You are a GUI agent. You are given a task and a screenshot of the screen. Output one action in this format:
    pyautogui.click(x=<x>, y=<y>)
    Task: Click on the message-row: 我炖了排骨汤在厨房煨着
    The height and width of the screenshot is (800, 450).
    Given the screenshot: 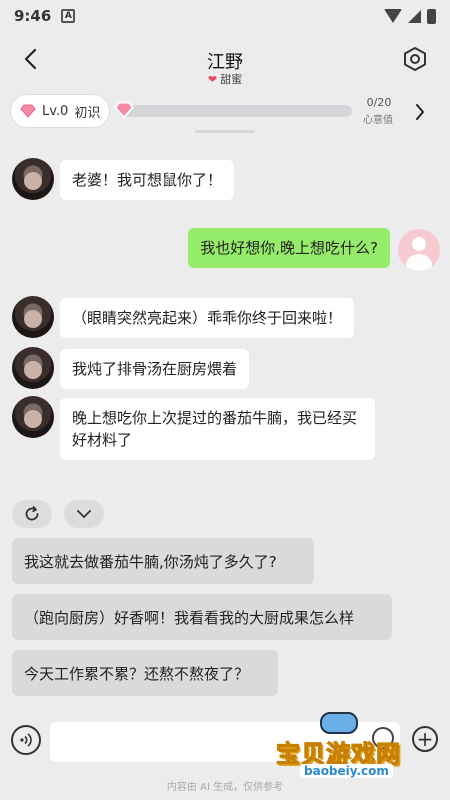 What is the action you would take?
    pyautogui.click(x=131, y=368)
    